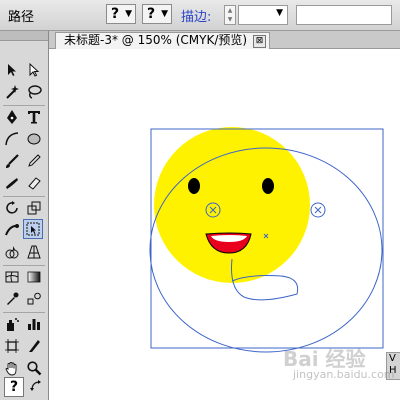 This screenshot has width=400, height=400. I want to click on line-segment-tool-icon, so click(12, 139).